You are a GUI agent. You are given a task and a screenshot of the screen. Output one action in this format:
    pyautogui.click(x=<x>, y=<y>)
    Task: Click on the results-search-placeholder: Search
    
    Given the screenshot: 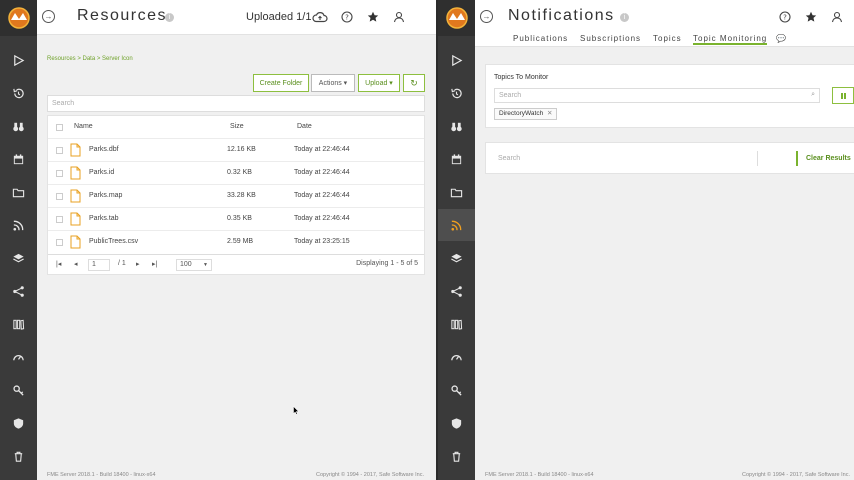 What is the action you would take?
    pyautogui.click(x=509, y=158)
    